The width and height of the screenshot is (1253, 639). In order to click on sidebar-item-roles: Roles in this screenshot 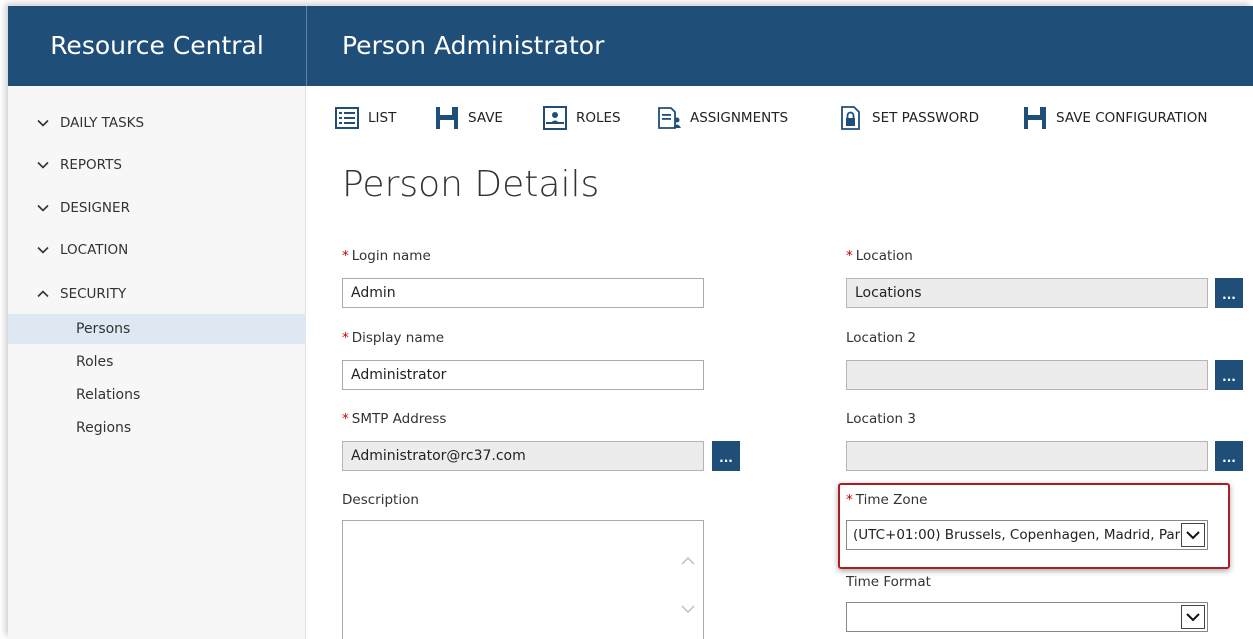, I will do `click(157, 362)`.